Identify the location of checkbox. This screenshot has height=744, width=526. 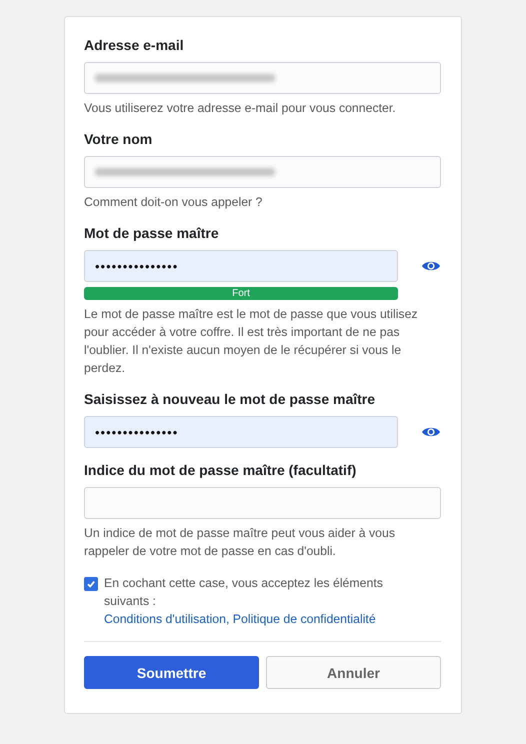
(91, 584).